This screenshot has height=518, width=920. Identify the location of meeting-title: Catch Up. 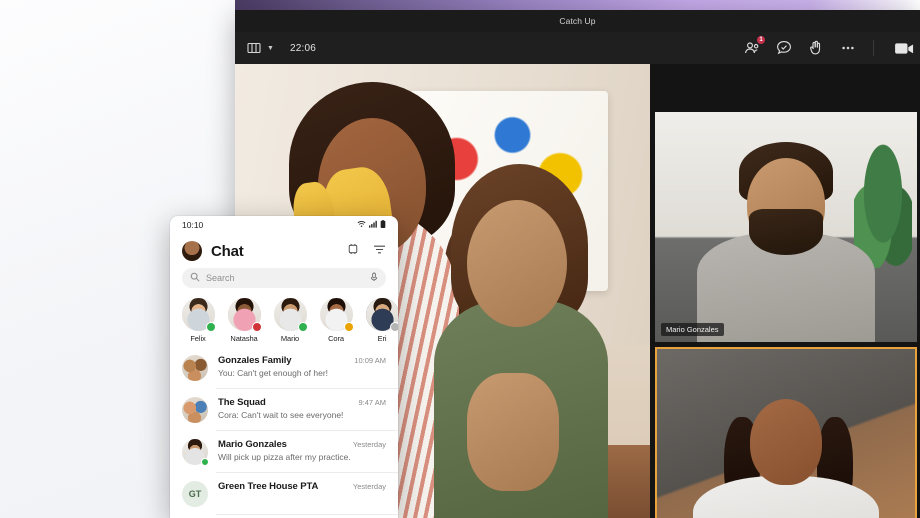
(577, 21).